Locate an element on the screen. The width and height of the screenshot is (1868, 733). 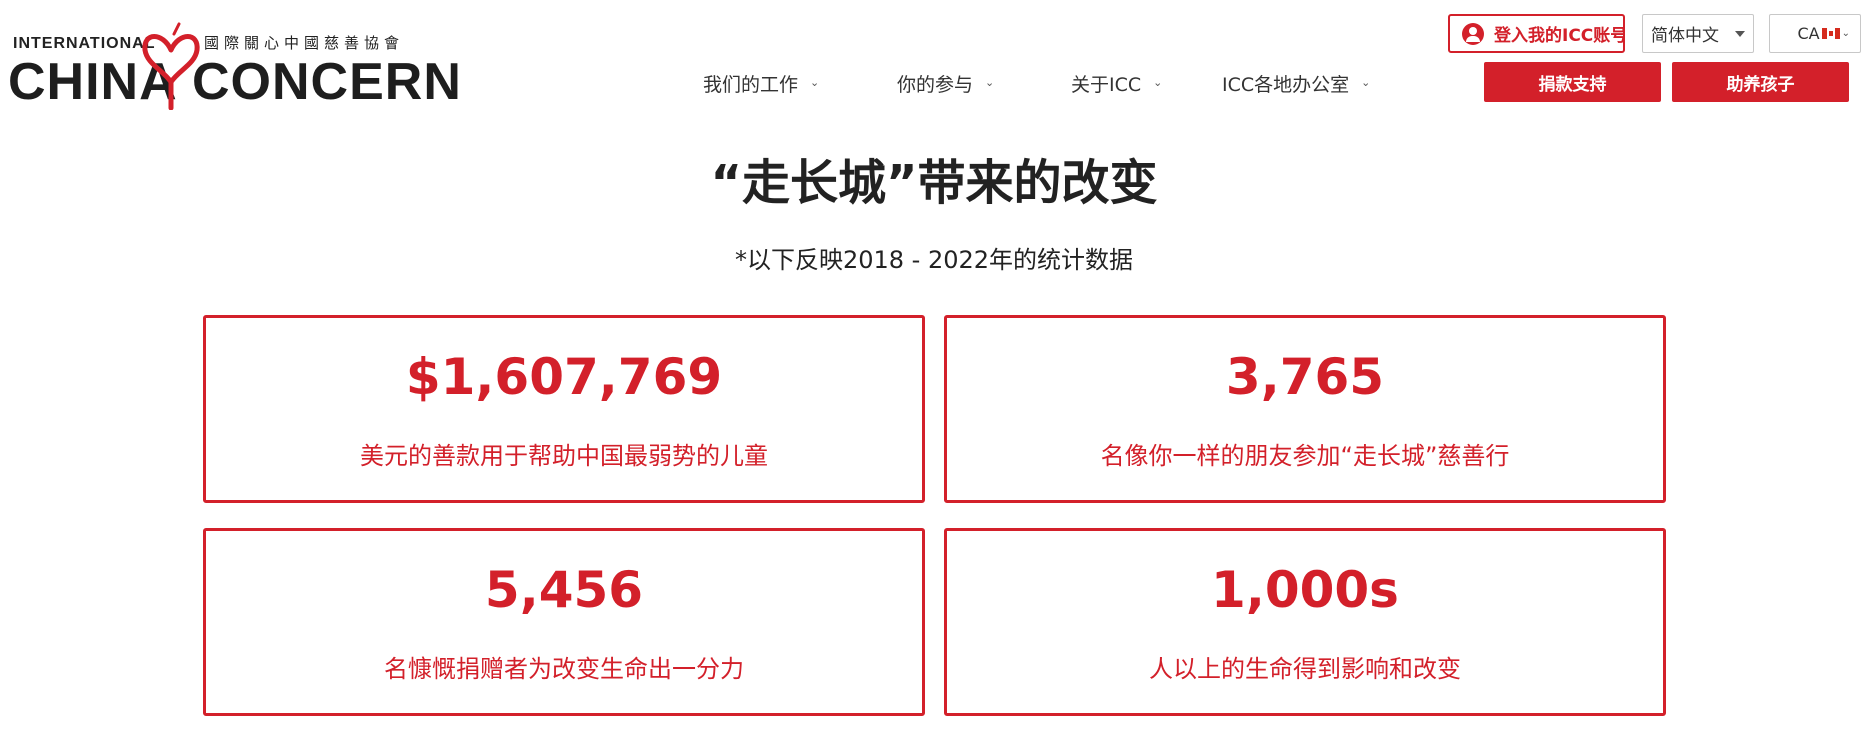
nav-item-about-icc: 关于ICC ⌄ is located at coordinates (1116, 83).